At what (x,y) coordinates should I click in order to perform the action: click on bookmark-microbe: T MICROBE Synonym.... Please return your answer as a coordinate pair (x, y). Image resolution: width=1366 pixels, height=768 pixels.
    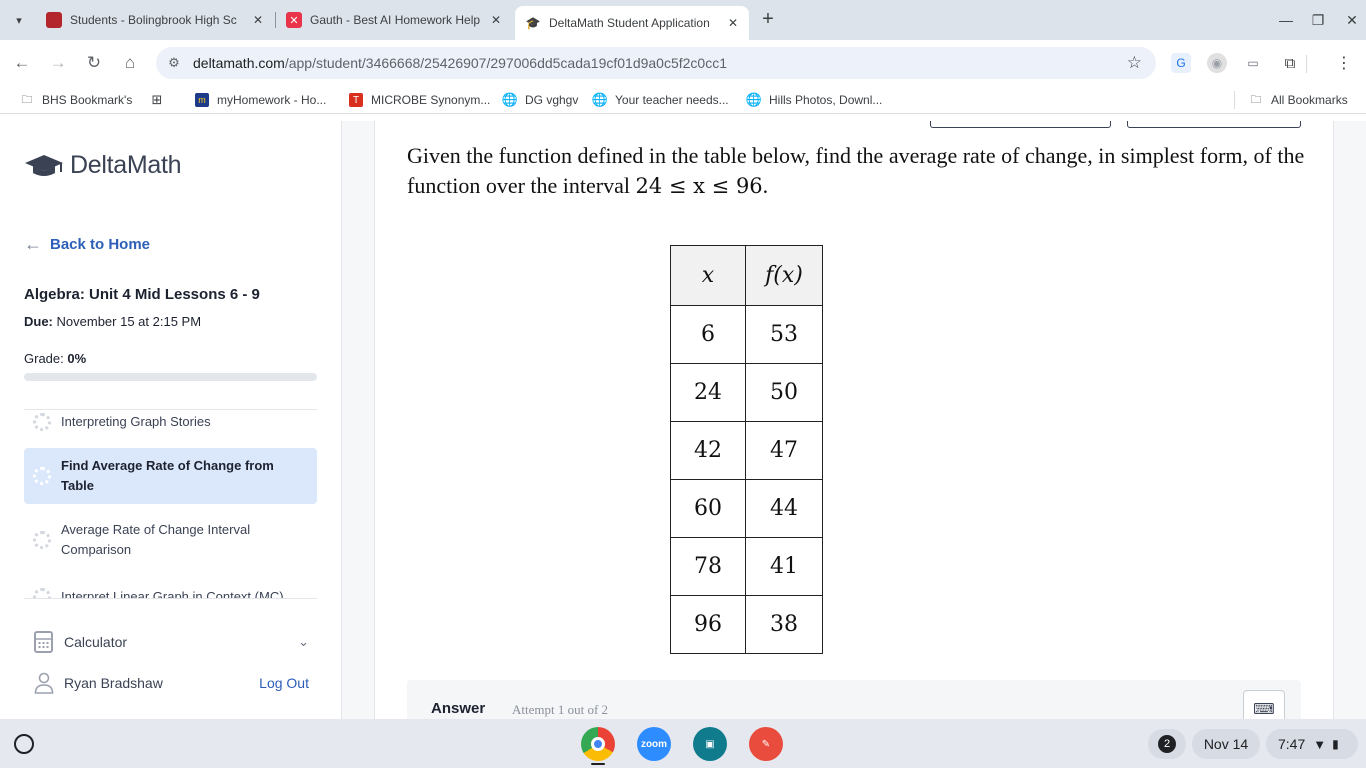
    Looking at the image, I should click on (419, 100).